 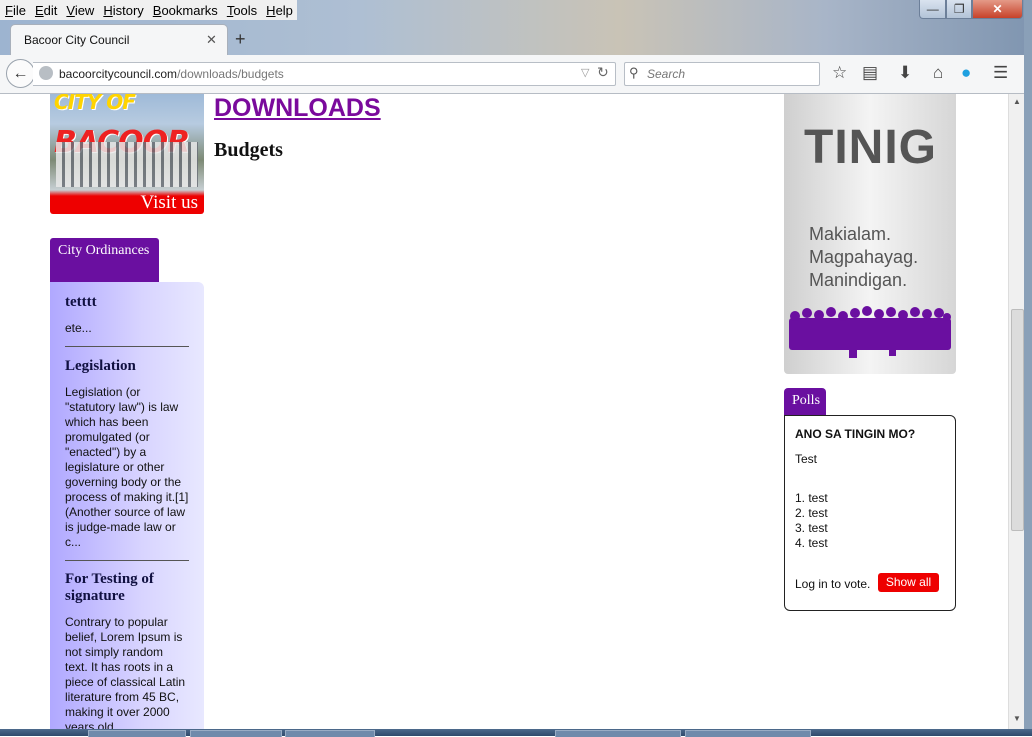 I want to click on reading-list-icon: ▤, so click(x=870, y=73).